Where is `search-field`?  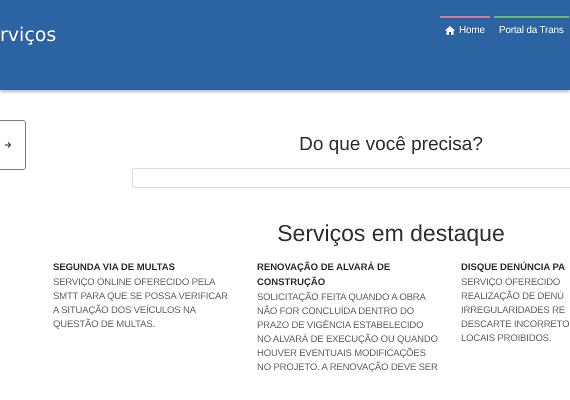
search-field is located at coordinates (351, 178).